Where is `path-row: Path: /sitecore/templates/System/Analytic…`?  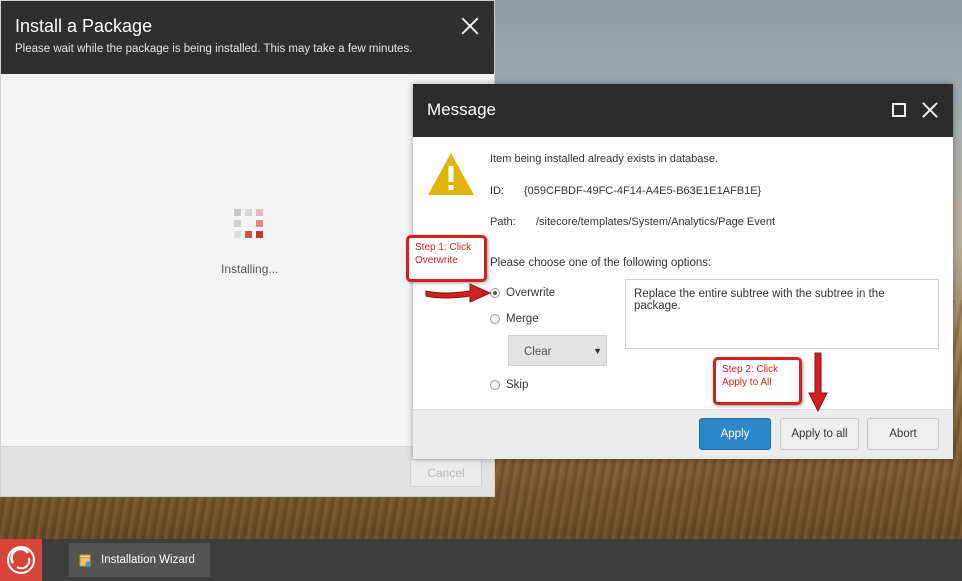
path-row: Path: /sitecore/templates/System/Analytic… is located at coordinates (632, 222).